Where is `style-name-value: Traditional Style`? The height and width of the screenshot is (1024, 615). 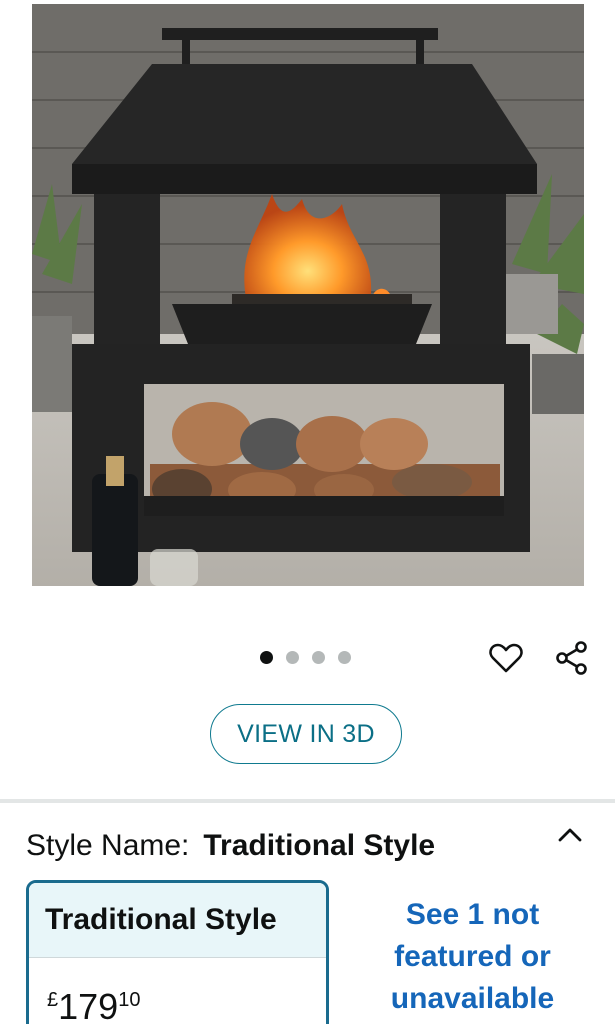
style-name-value: Traditional Style is located at coordinates (319, 845).